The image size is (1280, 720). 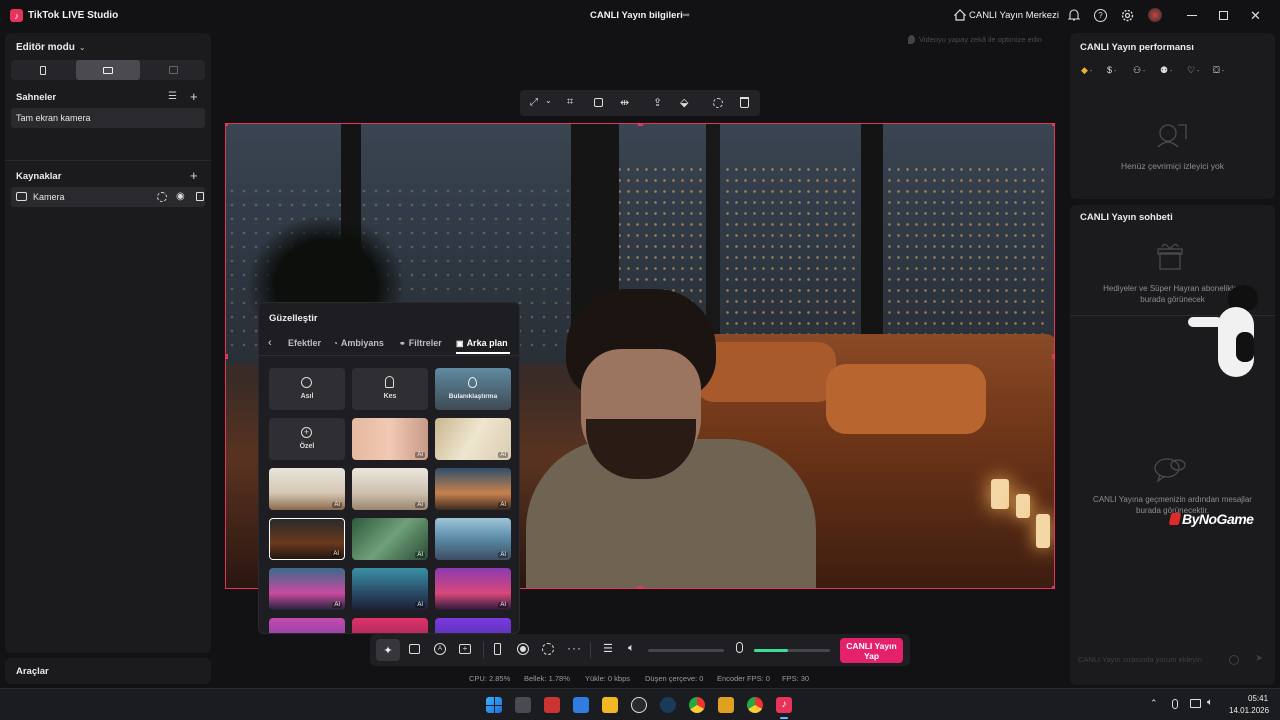 I want to click on editor-mode-dropdown: Editör modu ⌄, so click(x=51, y=47).